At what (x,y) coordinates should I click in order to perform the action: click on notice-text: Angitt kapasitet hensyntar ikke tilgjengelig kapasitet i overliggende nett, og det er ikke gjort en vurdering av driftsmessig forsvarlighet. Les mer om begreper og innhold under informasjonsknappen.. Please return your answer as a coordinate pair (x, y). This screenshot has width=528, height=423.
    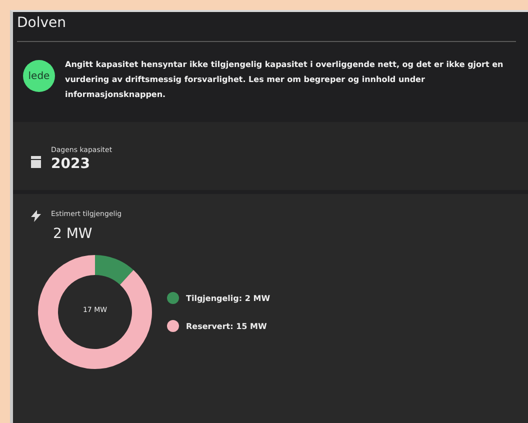
    Looking at the image, I should click on (284, 80).